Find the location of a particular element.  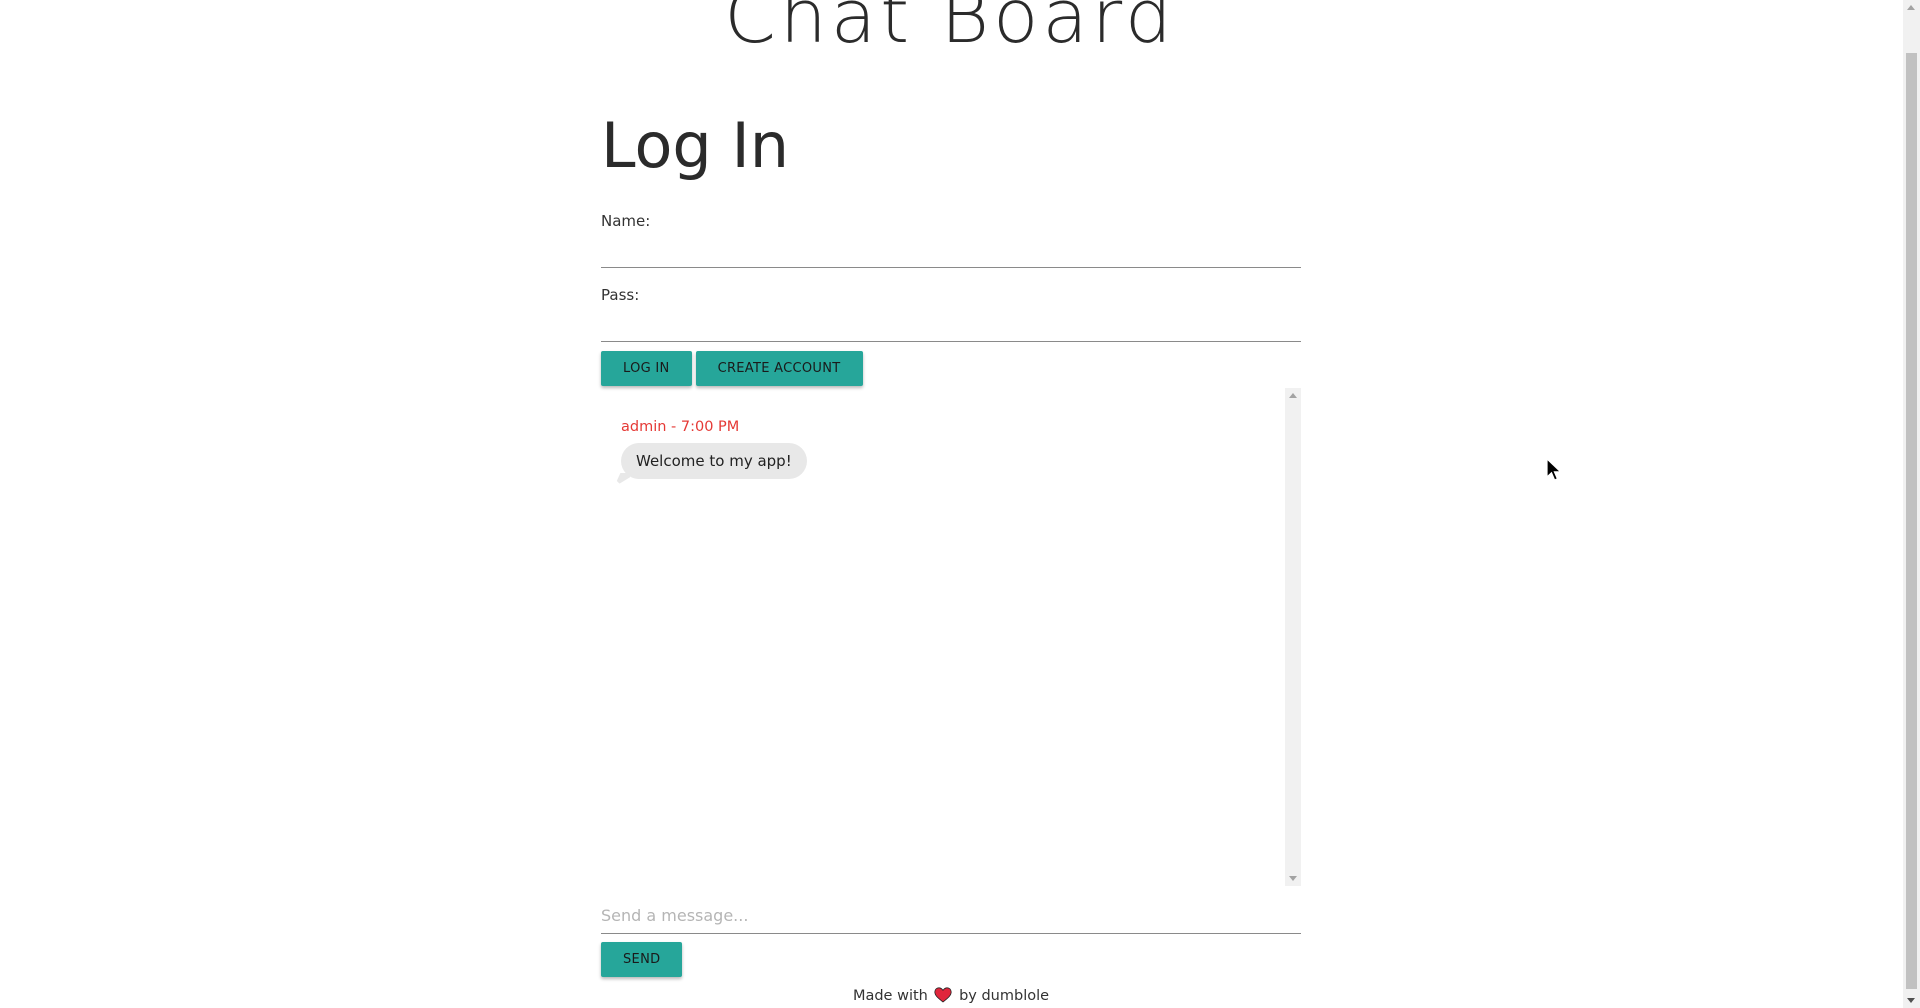

login-actions: LOG IN CREATE ACCOUNT is located at coordinates (951, 369).